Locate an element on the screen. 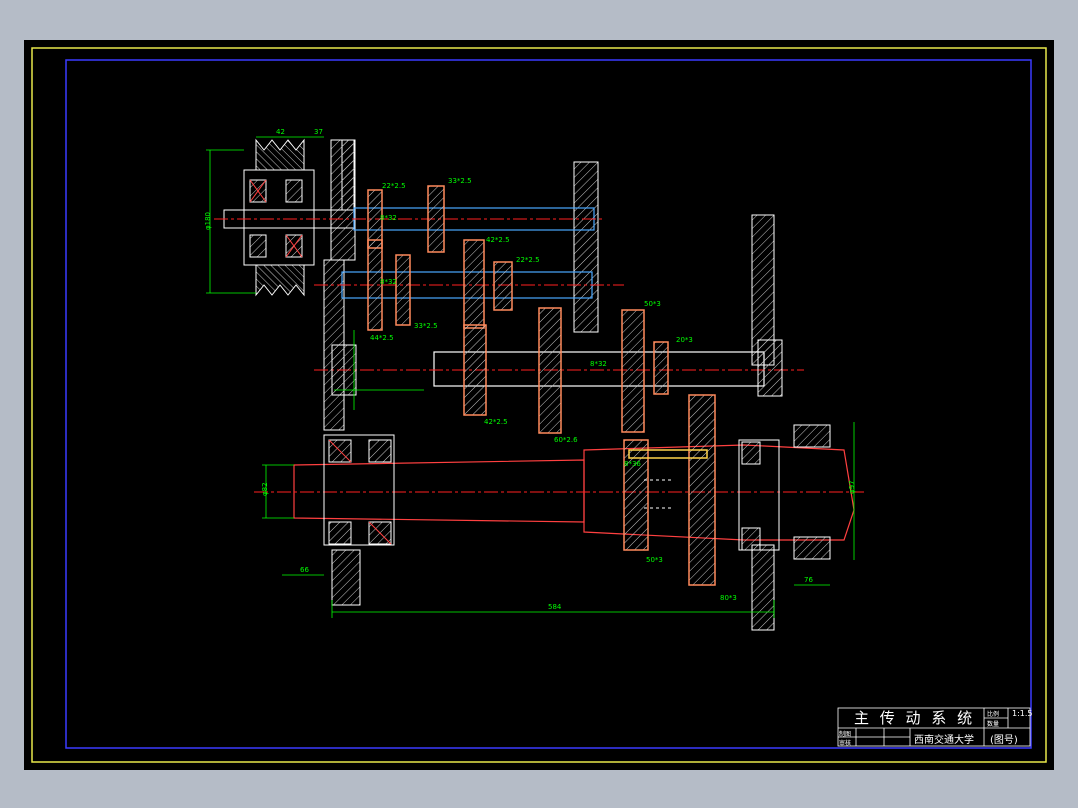 The width and height of the screenshot is (1078, 808). label-scale: 比例 is located at coordinates (993, 714).